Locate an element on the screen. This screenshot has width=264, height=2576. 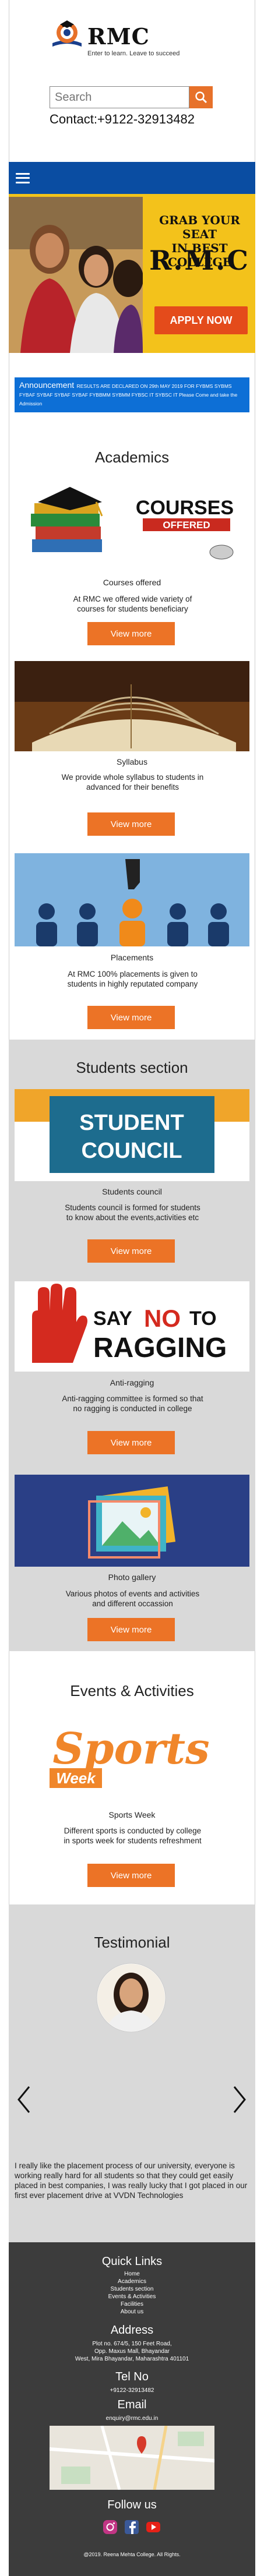
courses-image-text: COURSES is located at coordinates (185, 508).